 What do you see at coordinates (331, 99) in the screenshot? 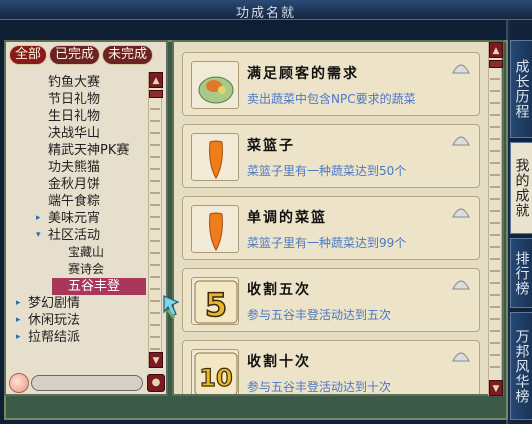
I see `achievement-desc: 卖出蔬菜中包含NPC要求的蔬菜` at bounding box center [331, 99].